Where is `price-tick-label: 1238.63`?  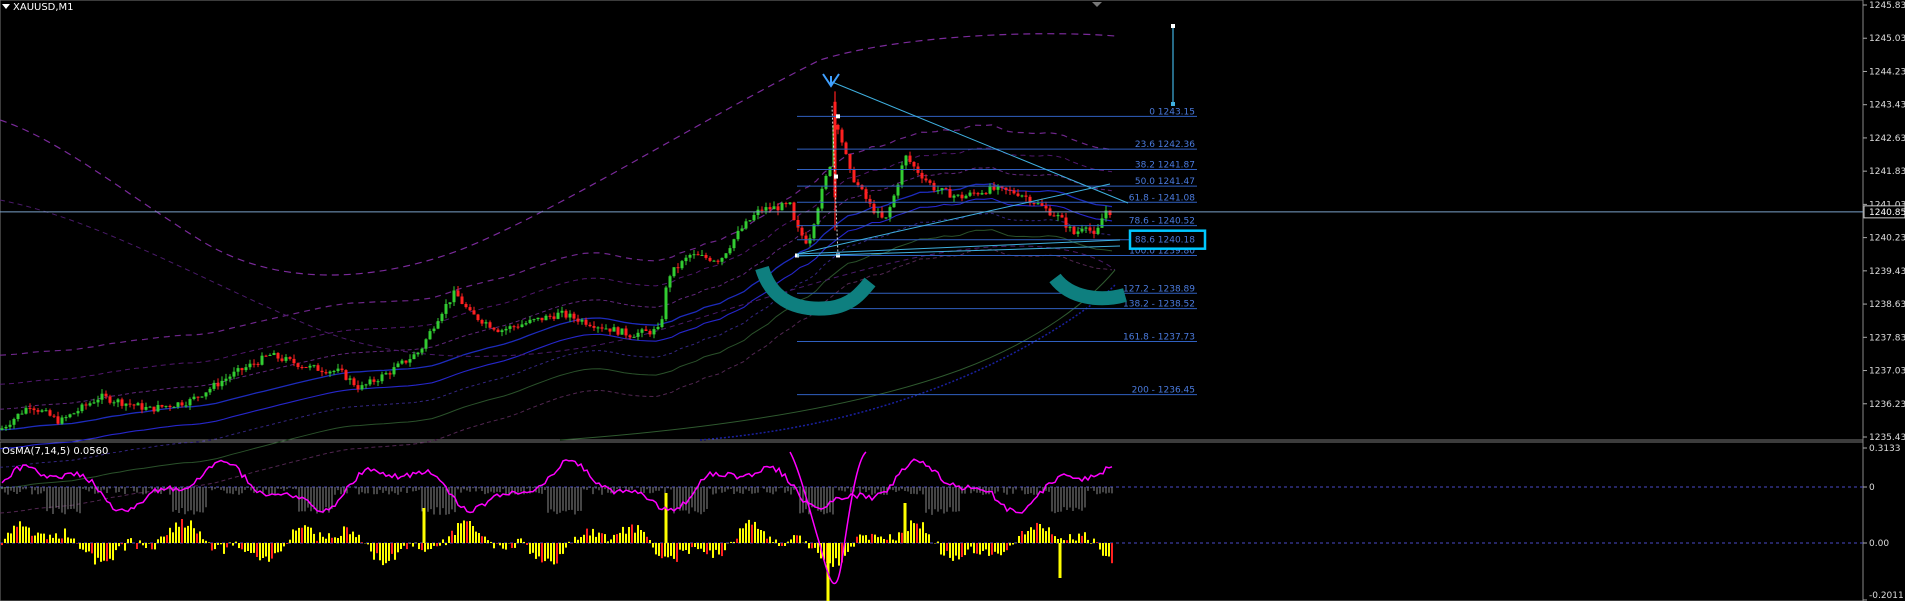 price-tick-label: 1238.63 is located at coordinates (1887, 305).